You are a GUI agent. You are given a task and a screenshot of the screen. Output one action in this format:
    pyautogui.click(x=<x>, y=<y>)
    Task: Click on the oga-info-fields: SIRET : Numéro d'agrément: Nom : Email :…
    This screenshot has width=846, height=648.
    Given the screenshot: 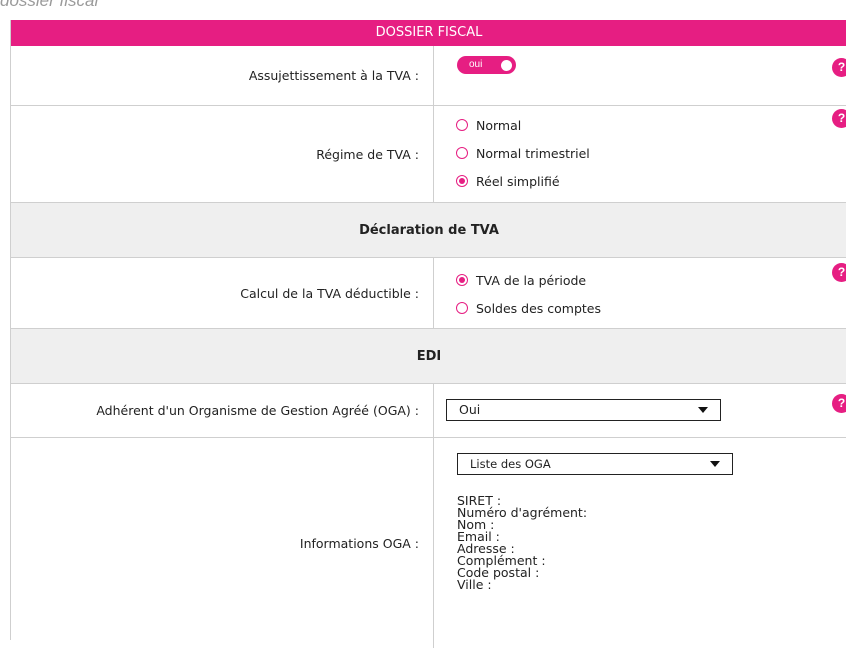 What is the action you would take?
    pyautogui.click(x=522, y=543)
    